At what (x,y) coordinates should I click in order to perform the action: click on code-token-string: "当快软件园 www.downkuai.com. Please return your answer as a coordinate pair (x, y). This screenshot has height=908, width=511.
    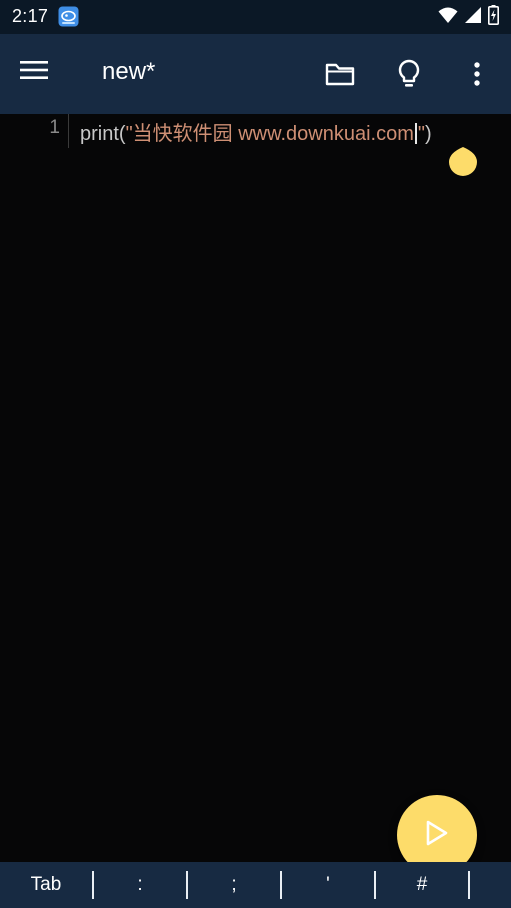
    Looking at the image, I should click on (269, 134).